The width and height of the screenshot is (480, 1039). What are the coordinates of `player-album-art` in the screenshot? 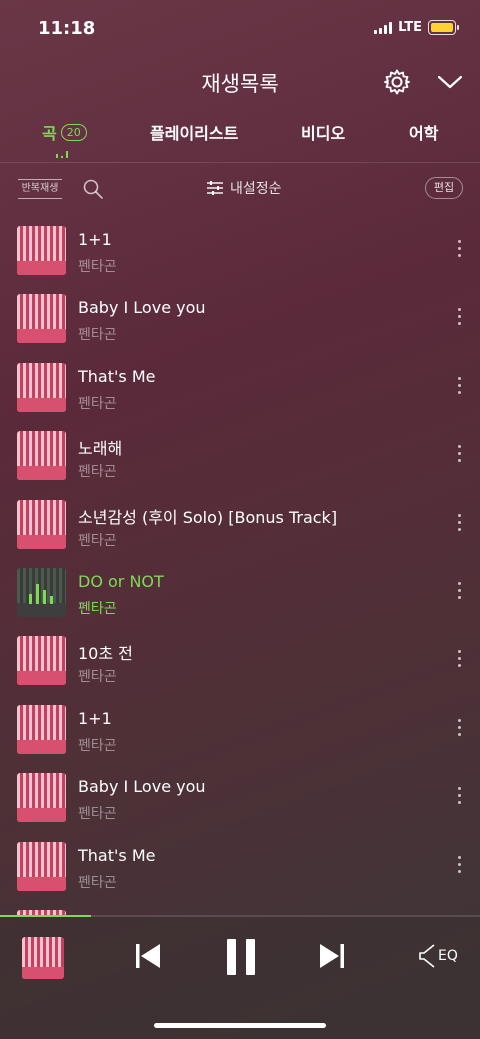 It's located at (43, 958).